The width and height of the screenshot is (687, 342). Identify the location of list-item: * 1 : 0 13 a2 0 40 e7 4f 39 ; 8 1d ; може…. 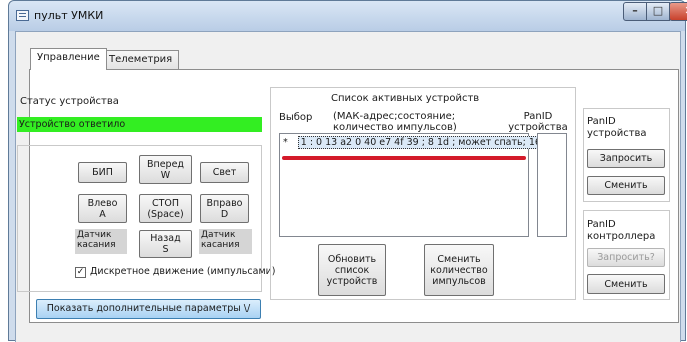
(423, 142).